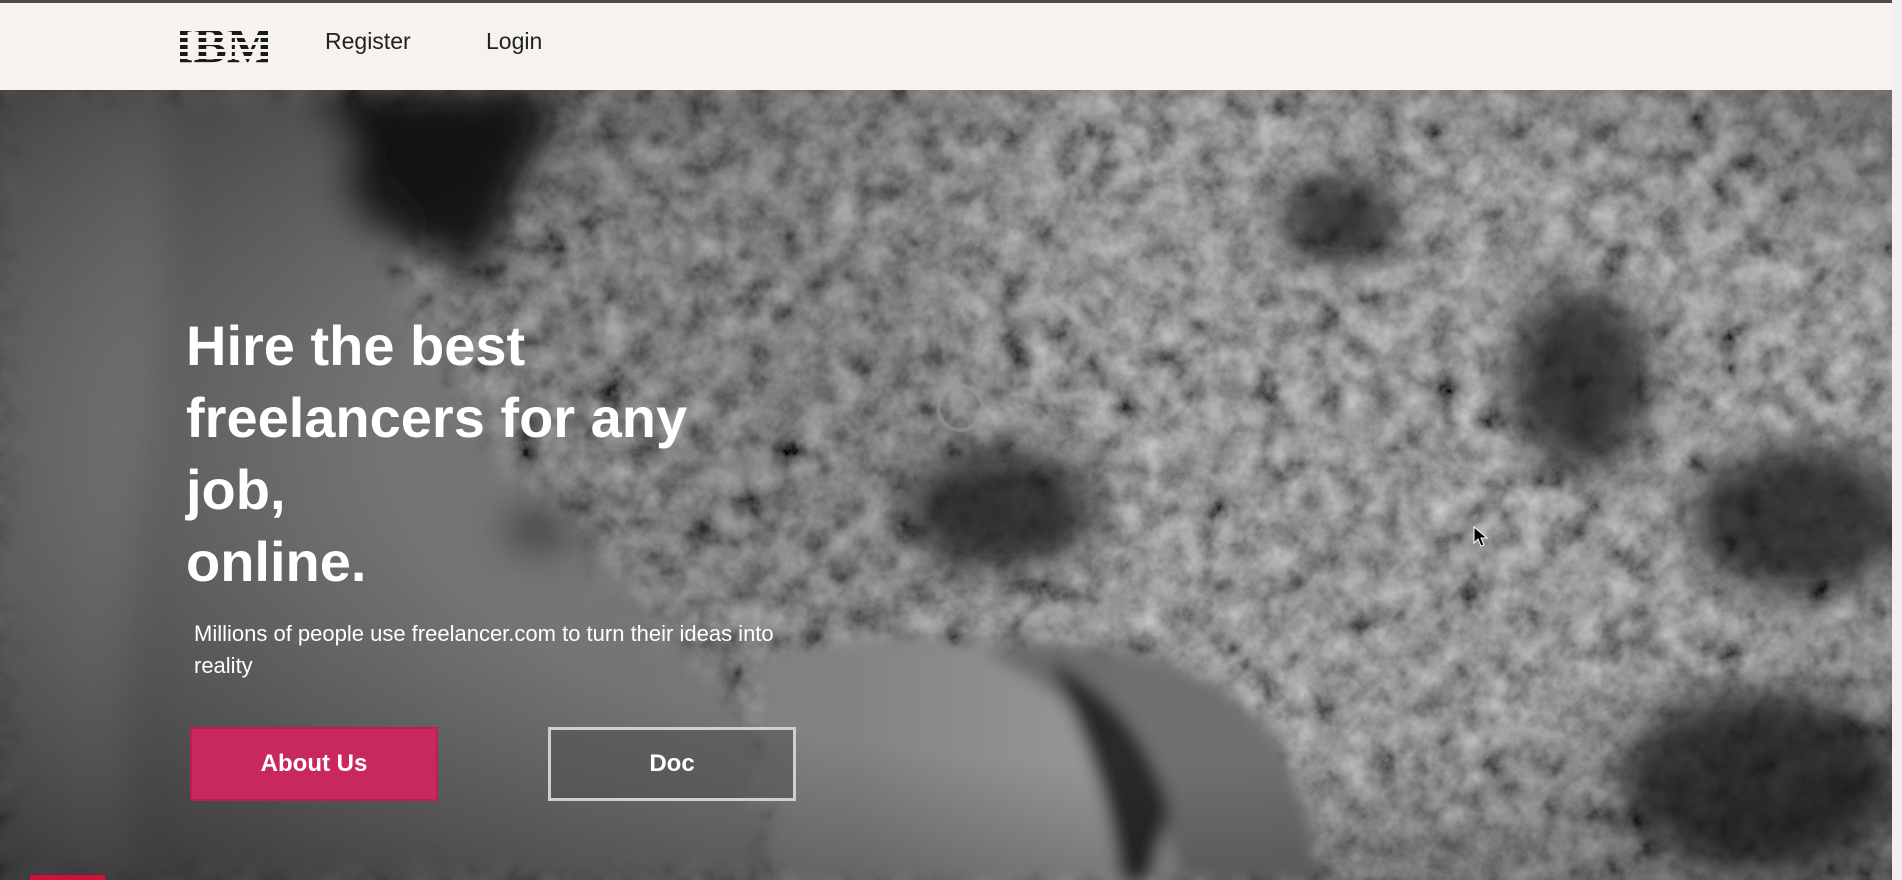 Image resolution: width=1902 pixels, height=880 pixels. I want to click on svg-text: 5, so click(960, 410).